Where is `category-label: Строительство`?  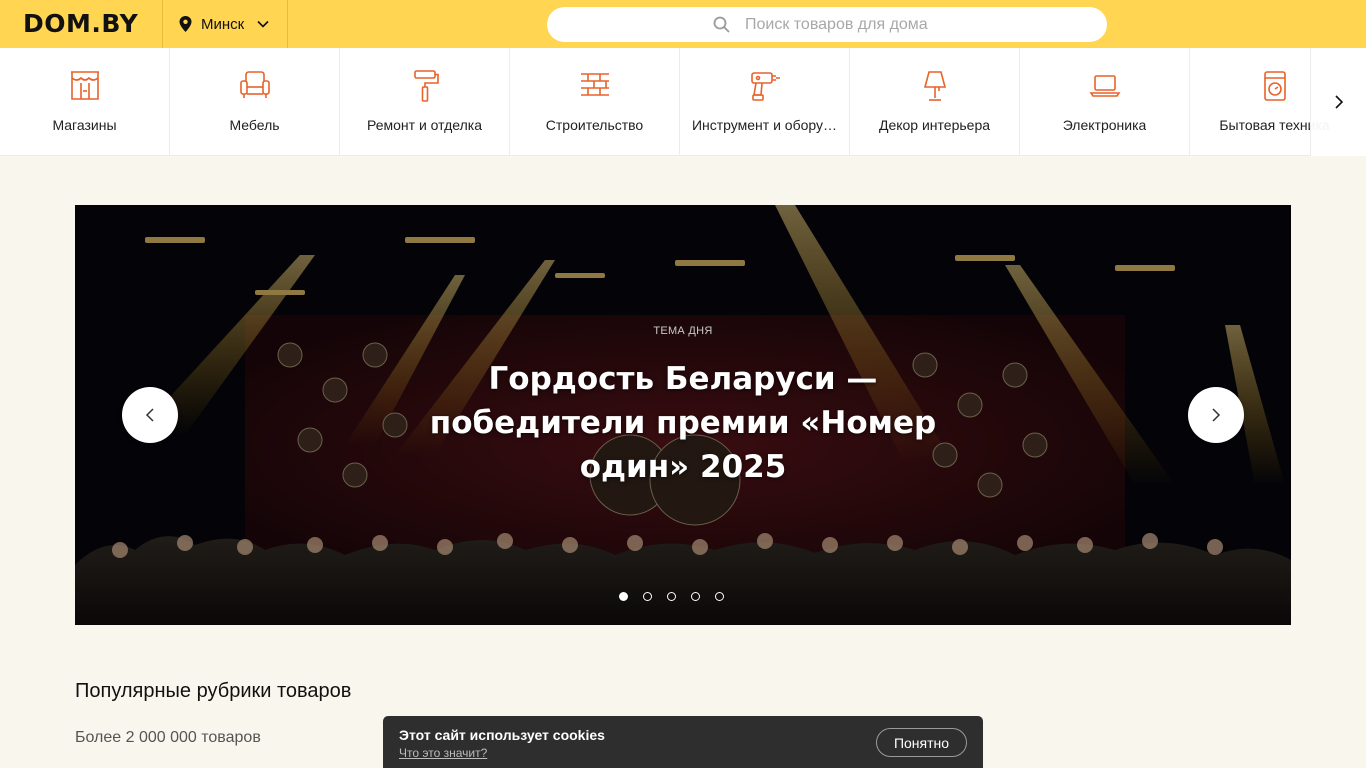
category-label: Строительство is located at coordinates (594, 125).